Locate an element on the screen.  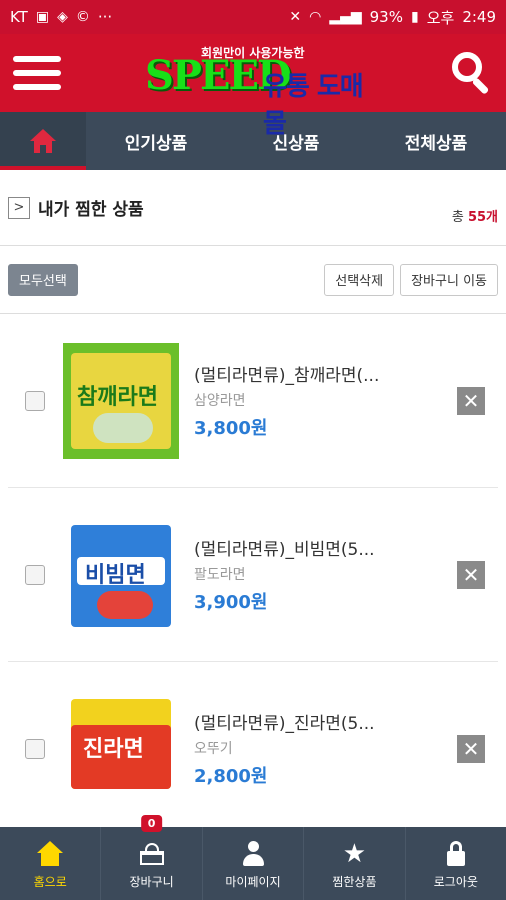
c-icon: © is located at coordinates (82, 17).